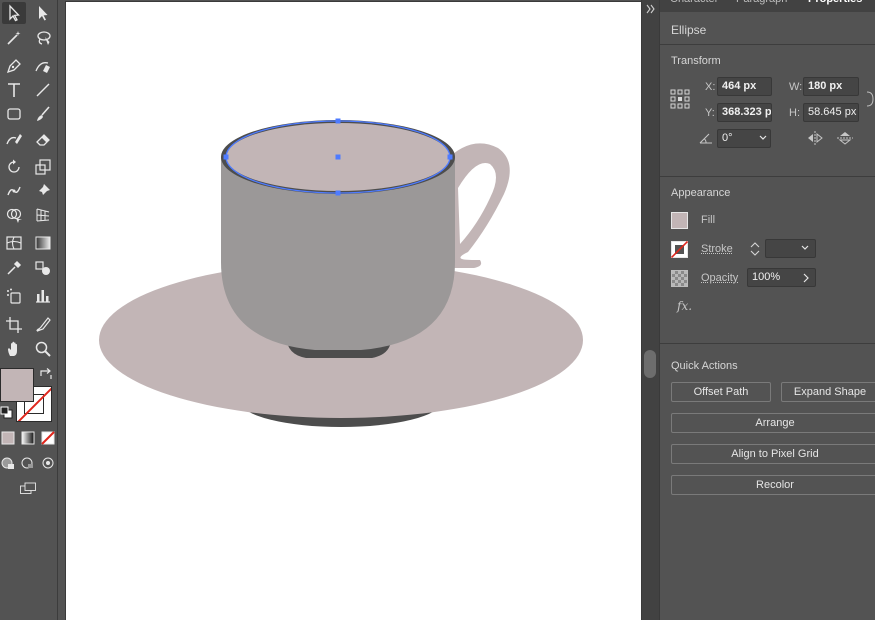 Image resolution: width=875 pixels, height=620 pixels. Describe the element at coordinates (763, 138) in the screenshot. I see `angle-dropdown-chevron-icon` at that location.